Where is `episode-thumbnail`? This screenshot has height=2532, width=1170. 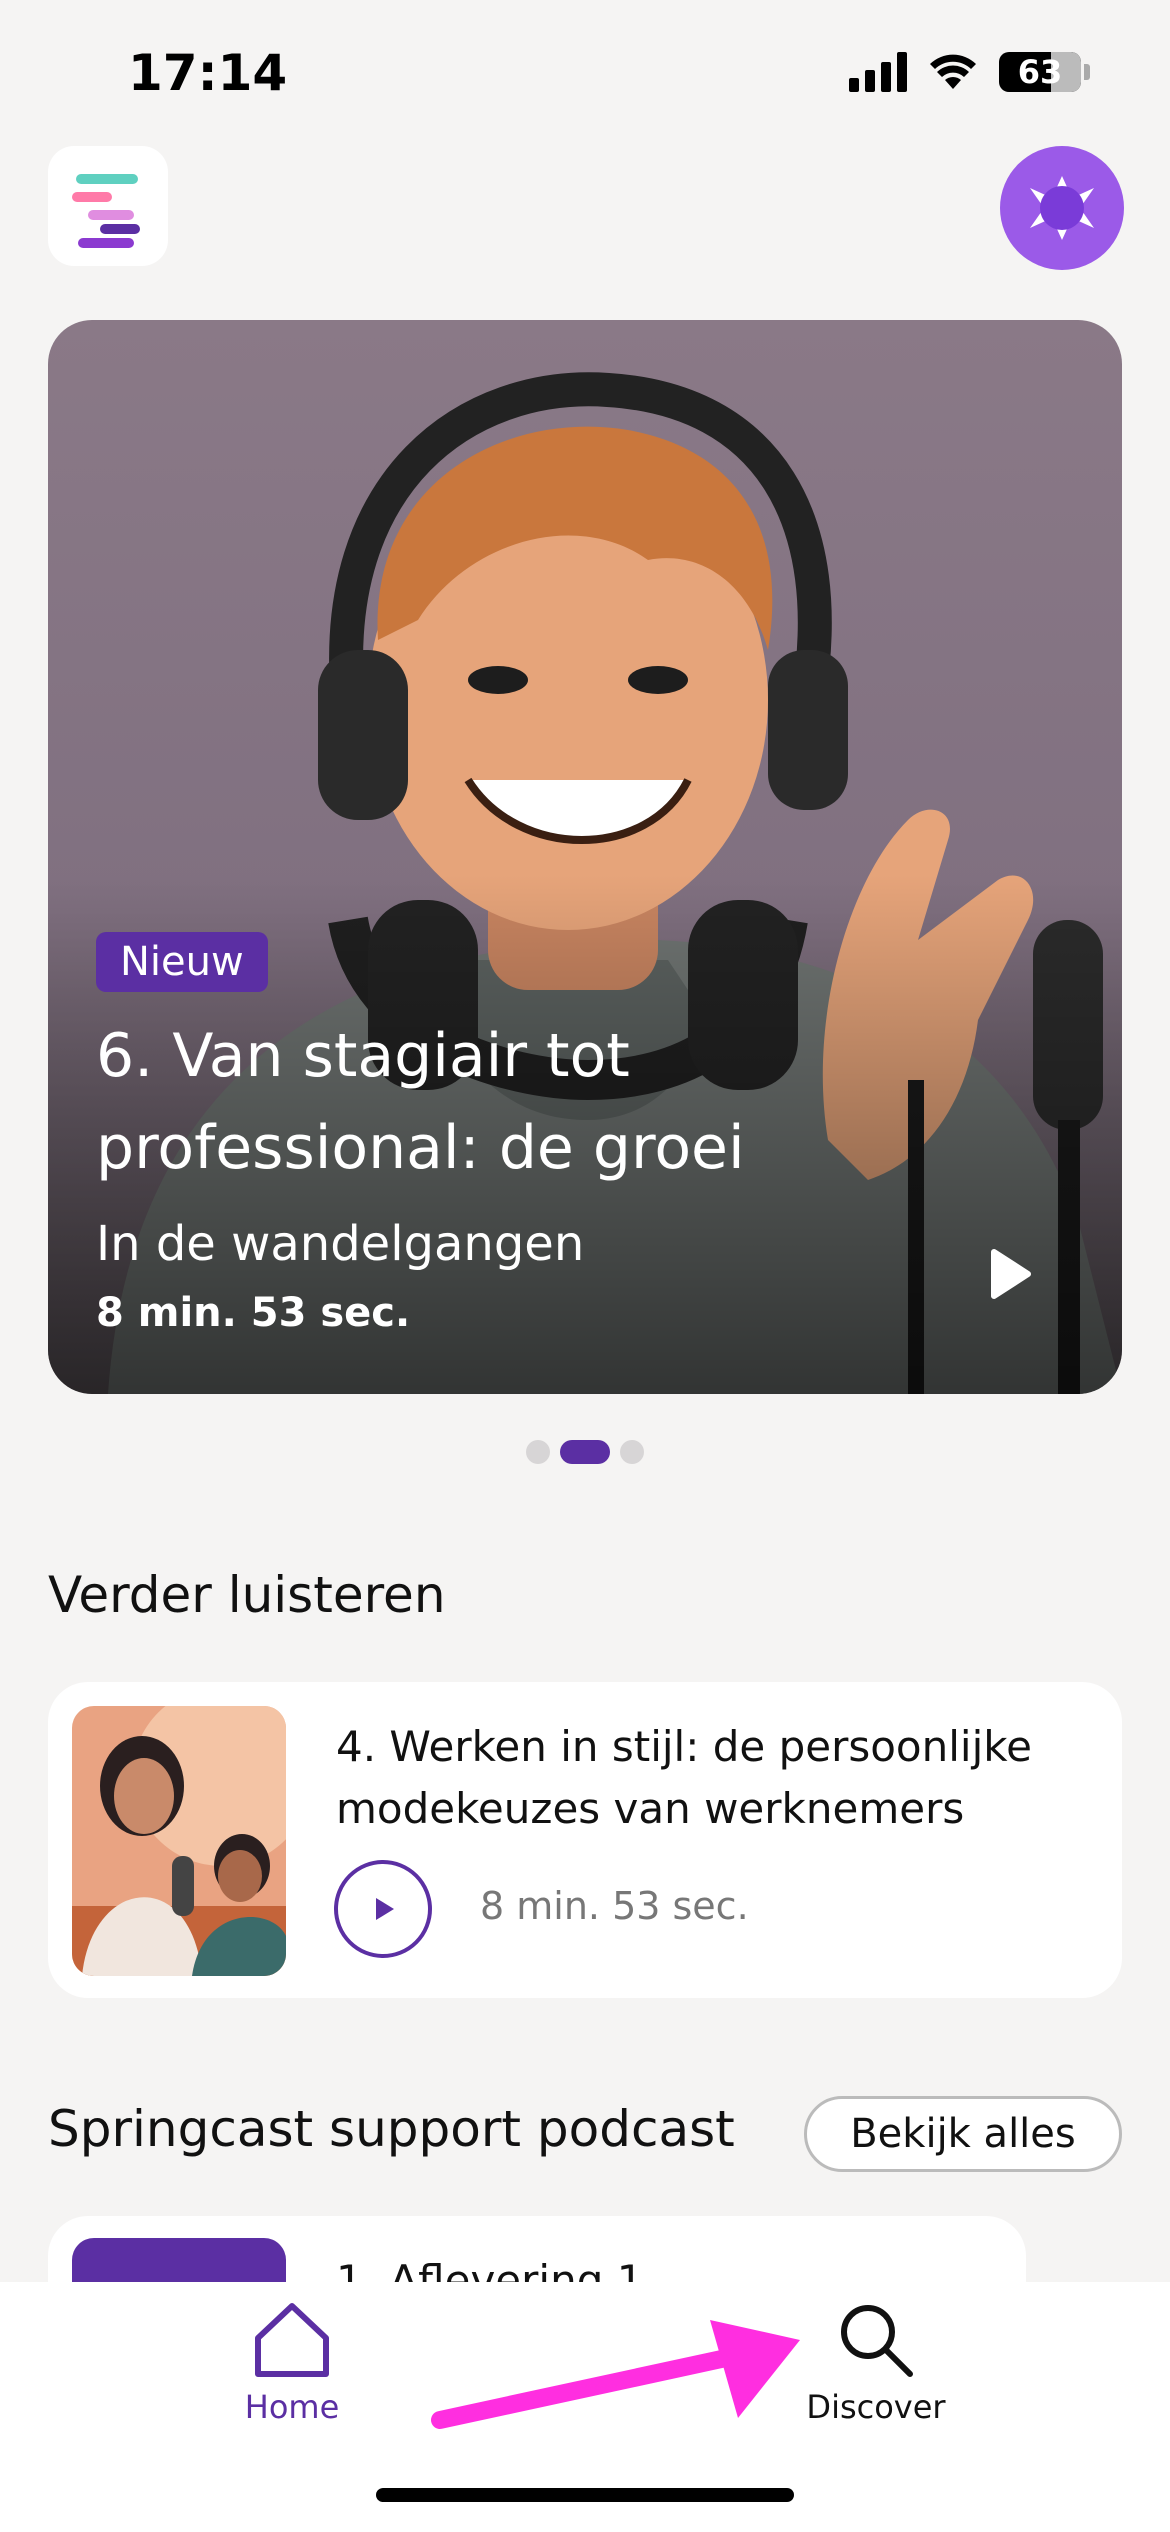
episode-thumbnail is located at coordinates (179, 1841).